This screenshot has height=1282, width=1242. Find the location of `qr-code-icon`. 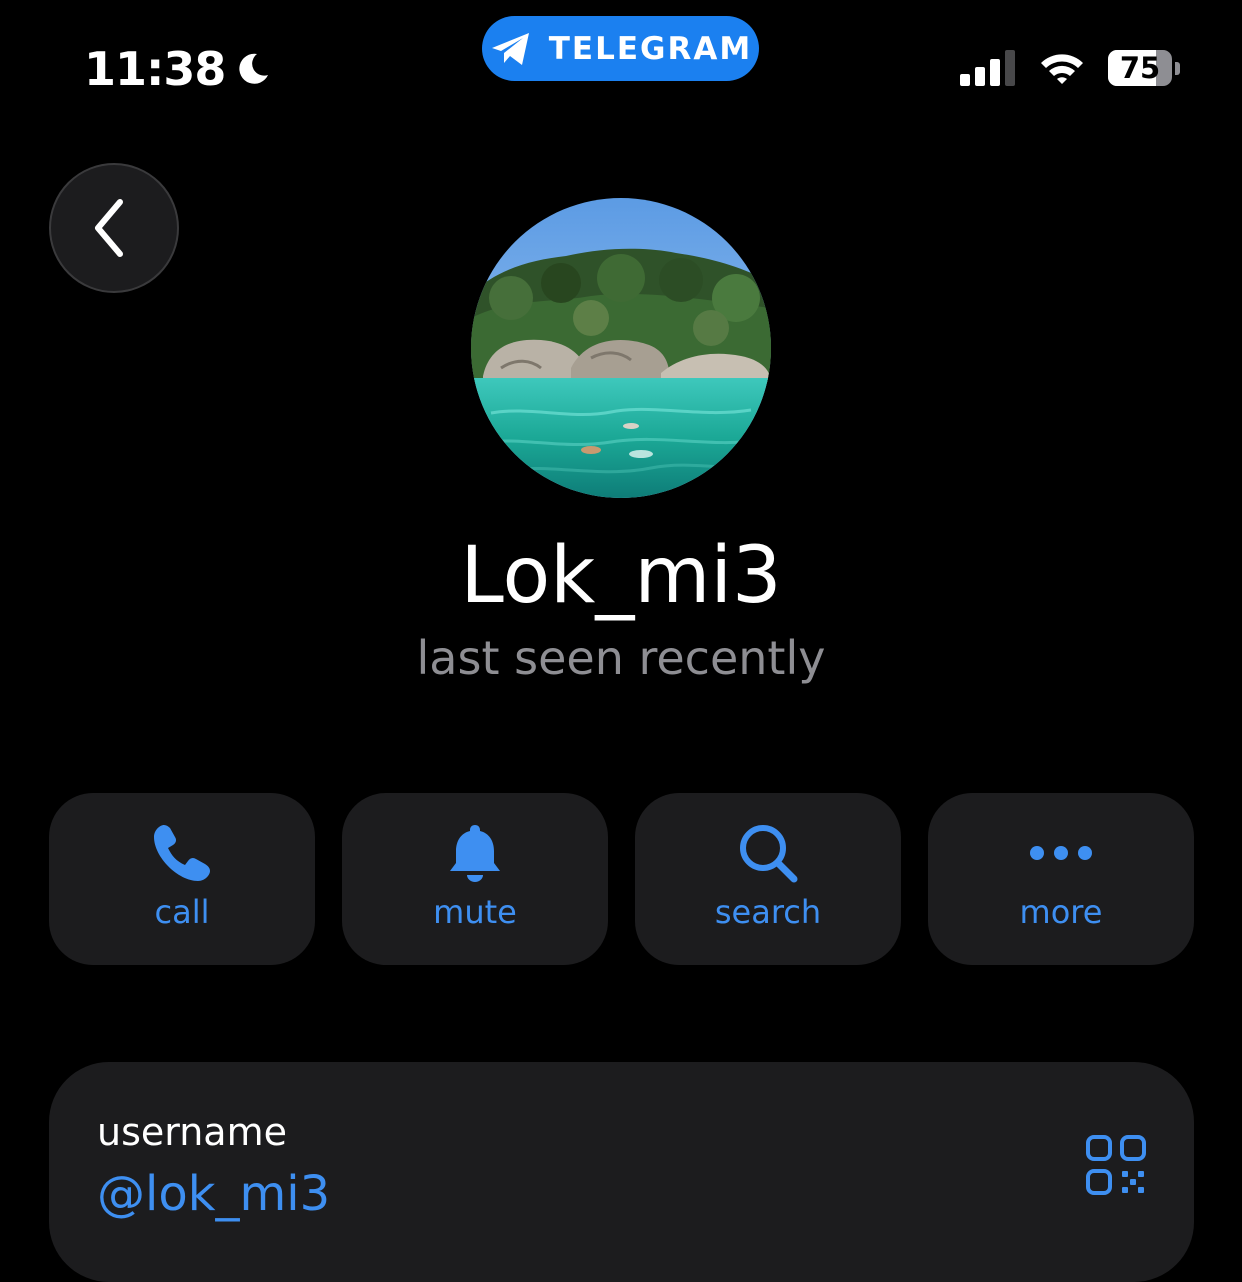

qr-code-icon is located at coordinates (1116, 1165).